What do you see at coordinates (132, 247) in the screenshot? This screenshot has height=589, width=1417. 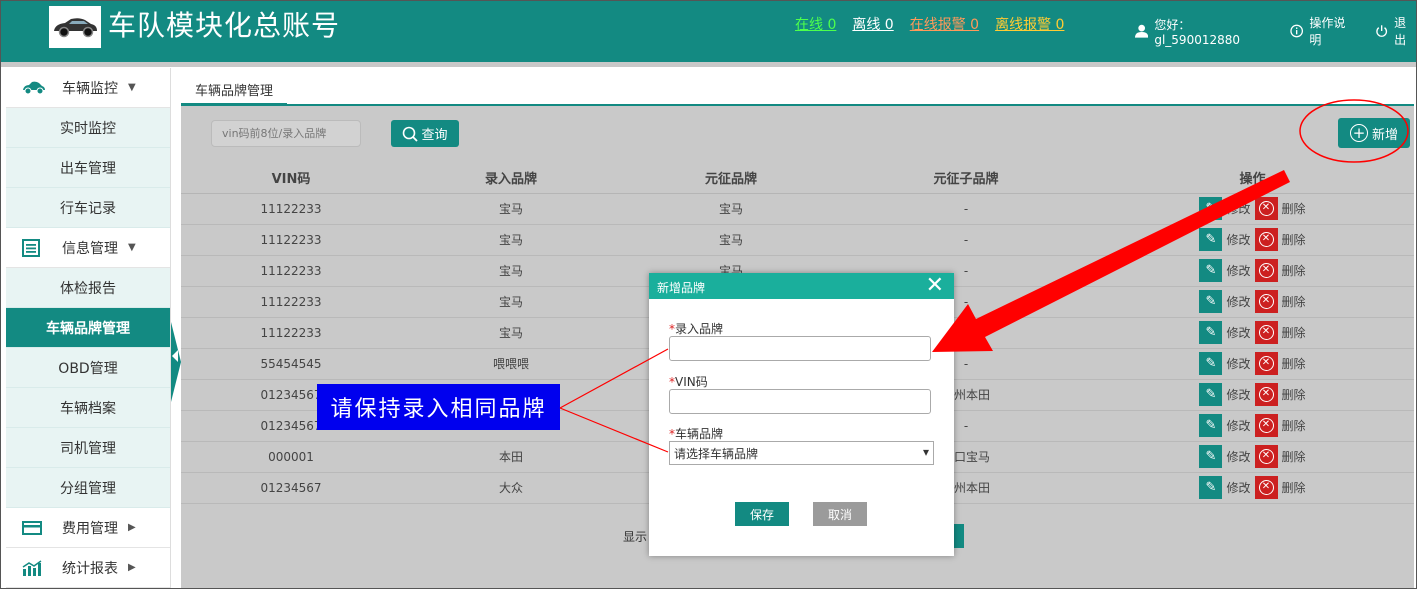 I see `caret-down-icon: ▼` at bounding box center [132, 247].